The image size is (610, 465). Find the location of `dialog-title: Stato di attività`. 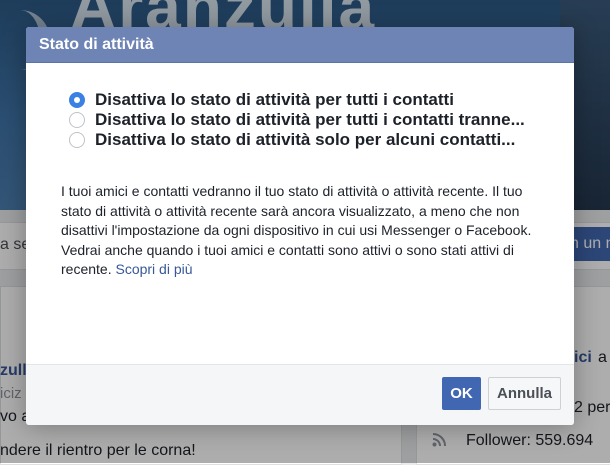

dialog-title: Stato di attività is located at coordinates (96, 44).